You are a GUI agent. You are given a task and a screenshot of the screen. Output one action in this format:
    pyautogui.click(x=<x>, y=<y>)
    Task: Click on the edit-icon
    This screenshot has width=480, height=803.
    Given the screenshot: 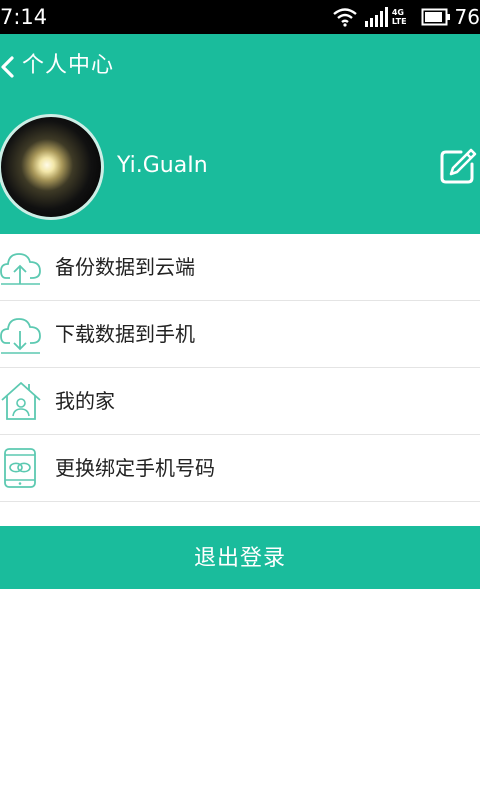 What is the action you would take?
    pyautogui.click(x=458, y=166)
    